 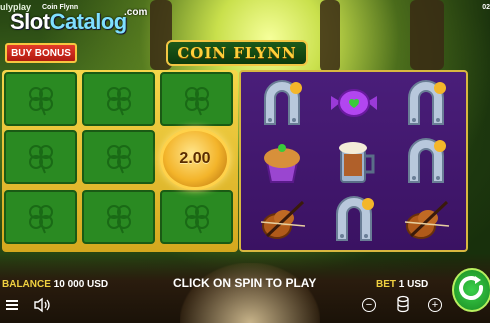 What do you see at coordinates (42, 305) in the screenshot?
I see `sound-icon` at bounding box center [42, 305].